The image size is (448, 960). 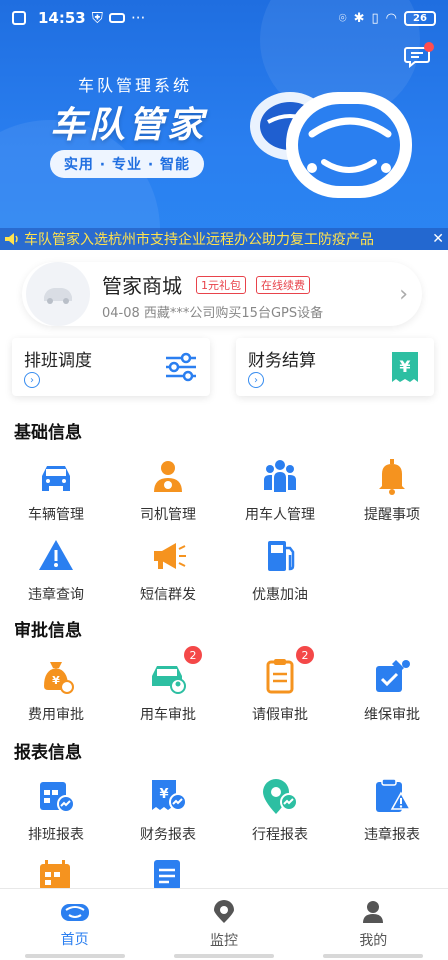 I want to click on vibrate-icon: ▯, so click(x=375, y=18).